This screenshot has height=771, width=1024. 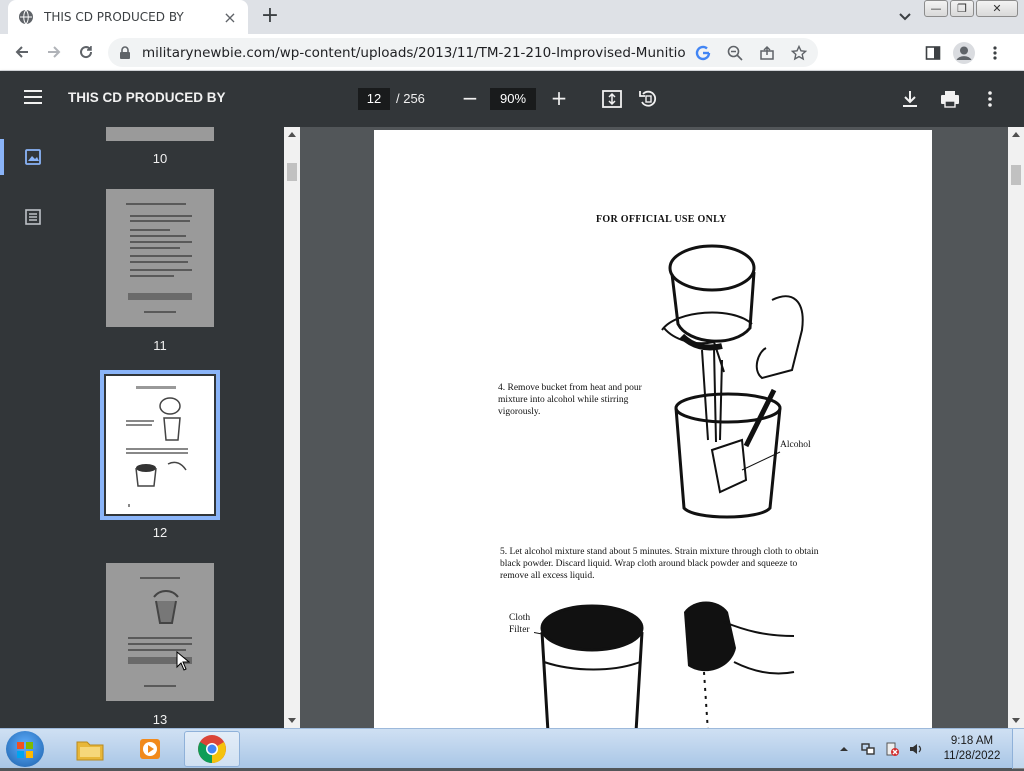 I want to click on thumbnails-icon, so click(x=33, y=157).